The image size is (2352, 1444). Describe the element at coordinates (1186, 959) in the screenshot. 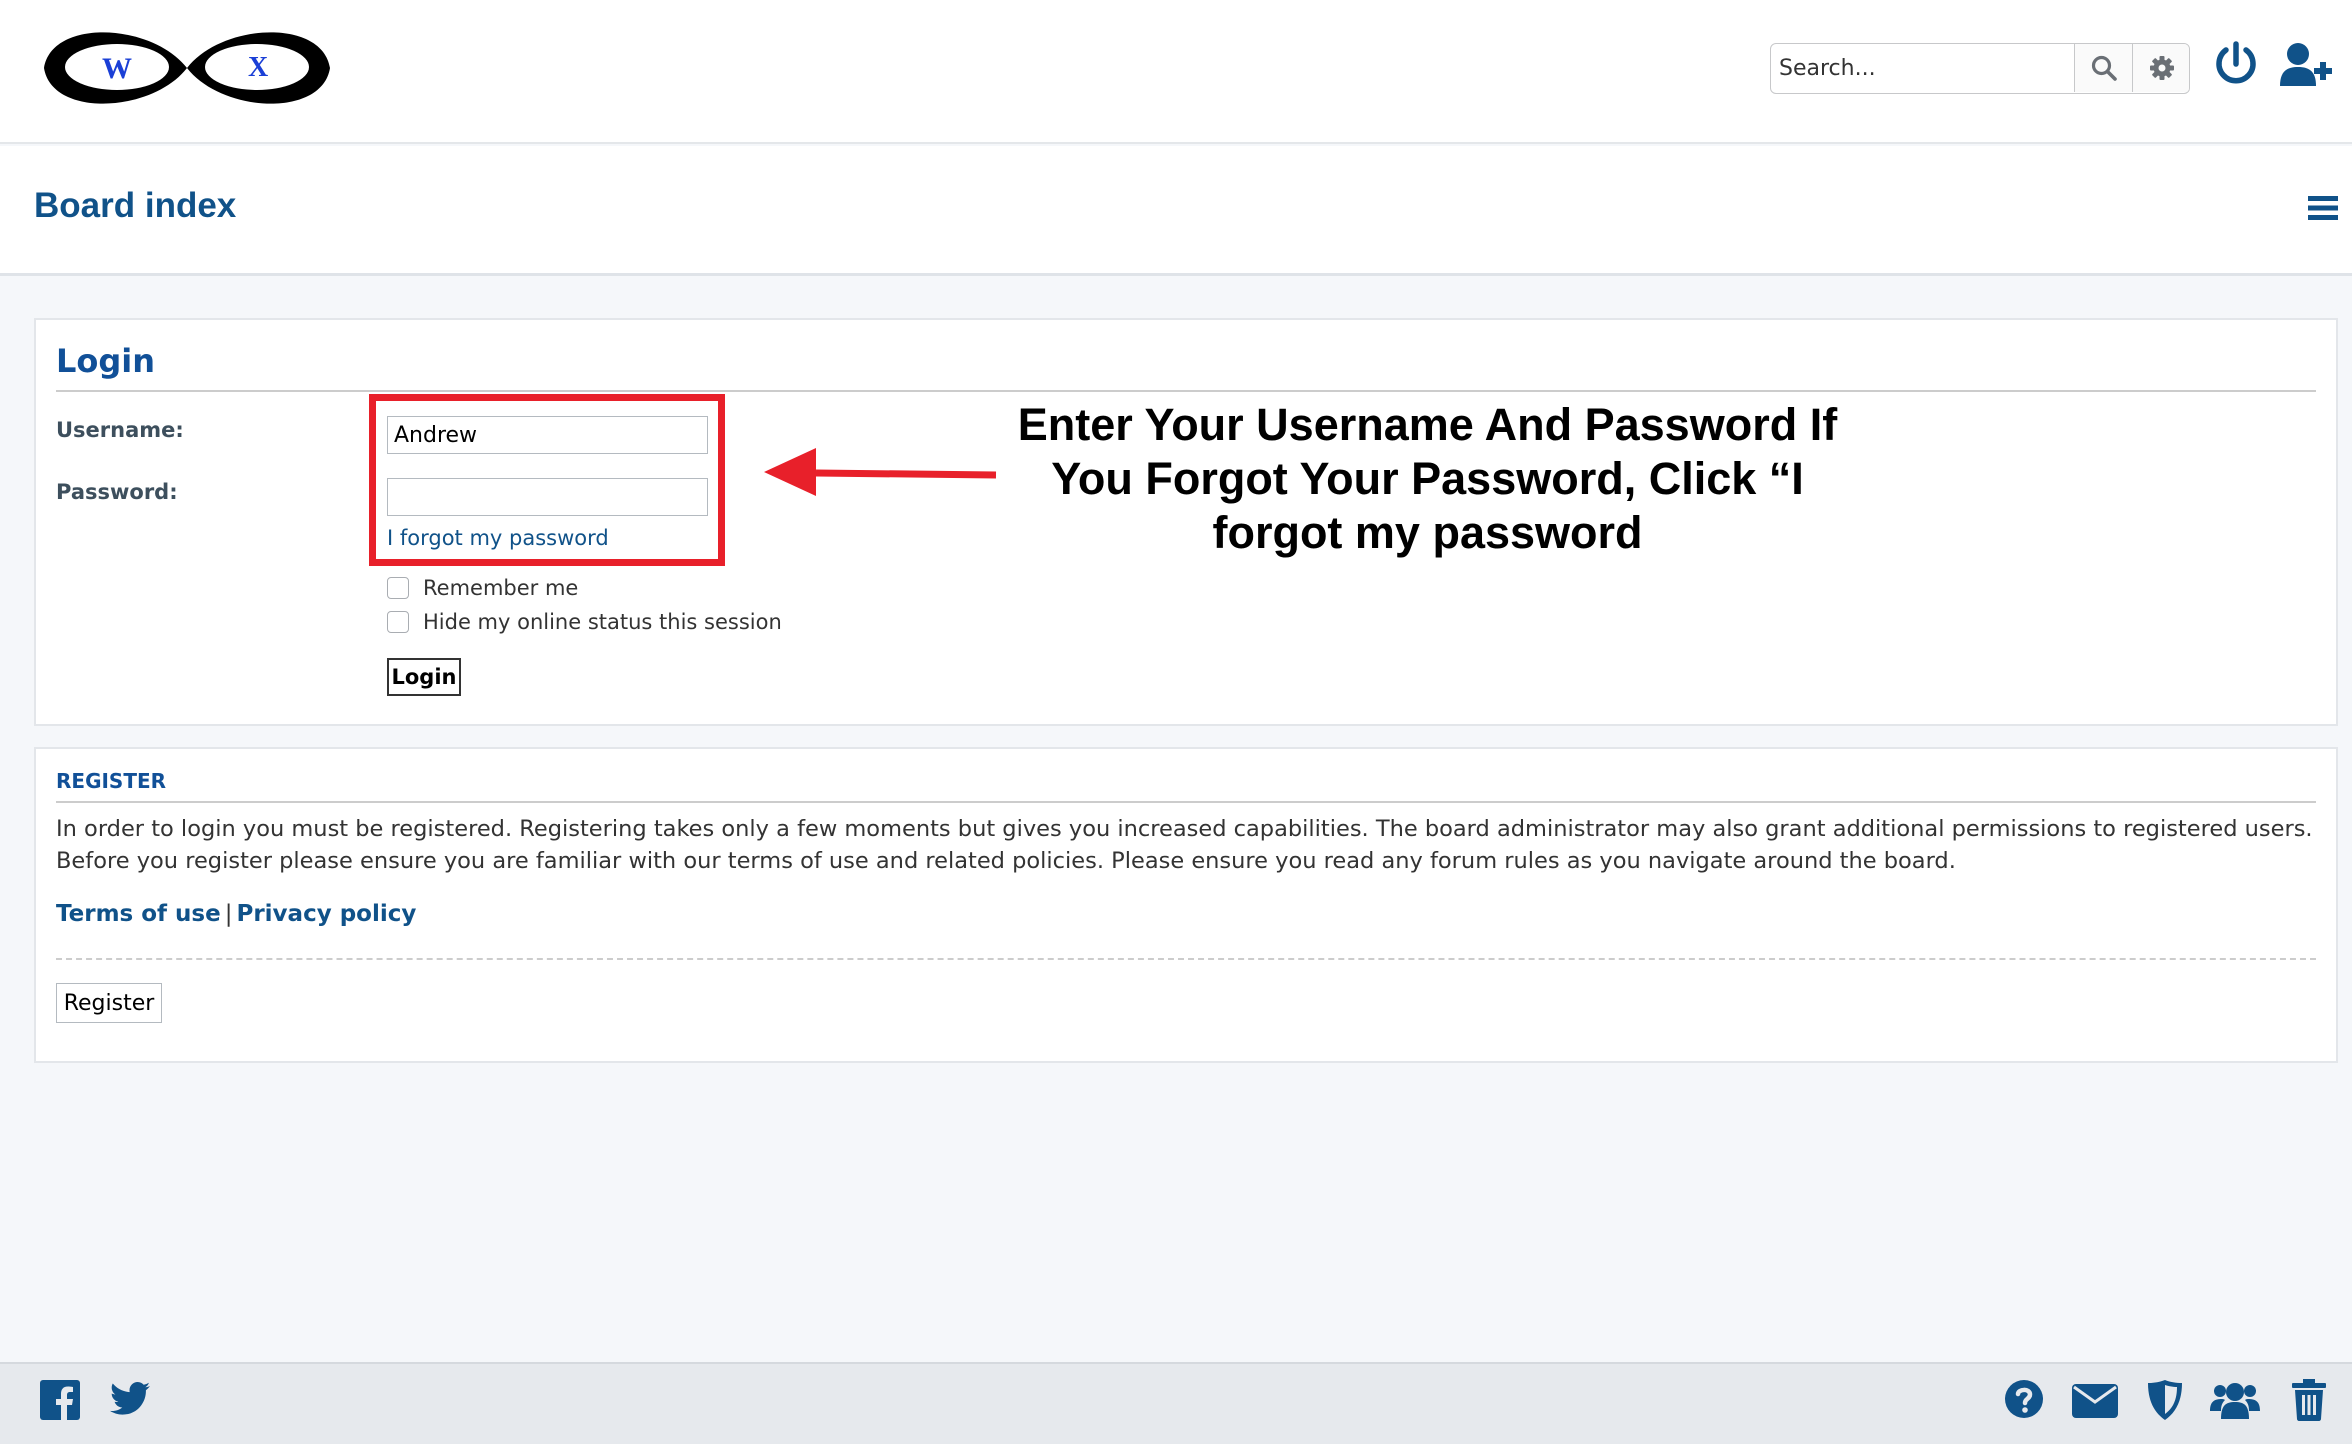

I see `dashed-divider` at that location.